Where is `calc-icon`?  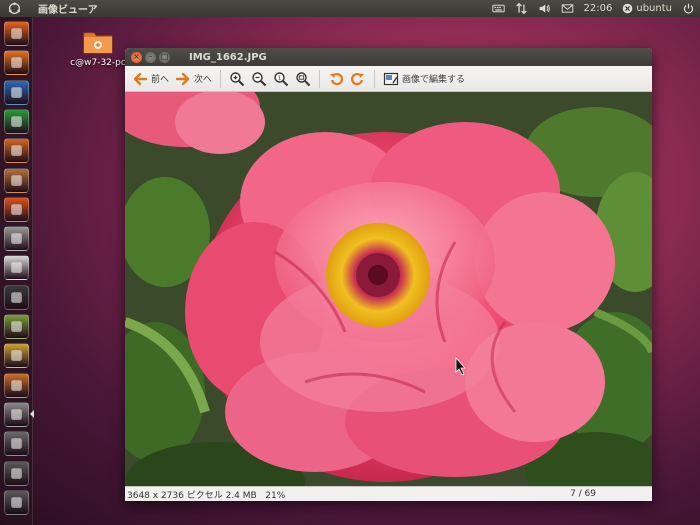 calc-icon is located at coordinates (16, 121).